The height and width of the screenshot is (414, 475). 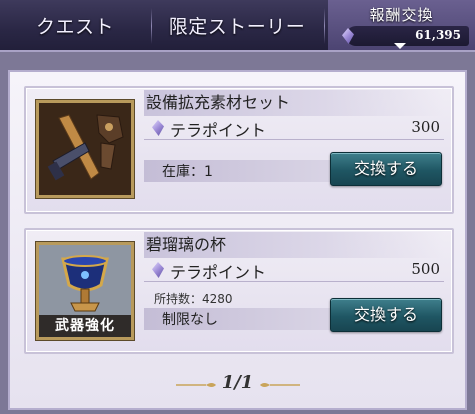 I want to click on point-balance-box: 61,395, so click(x=407, y=36).